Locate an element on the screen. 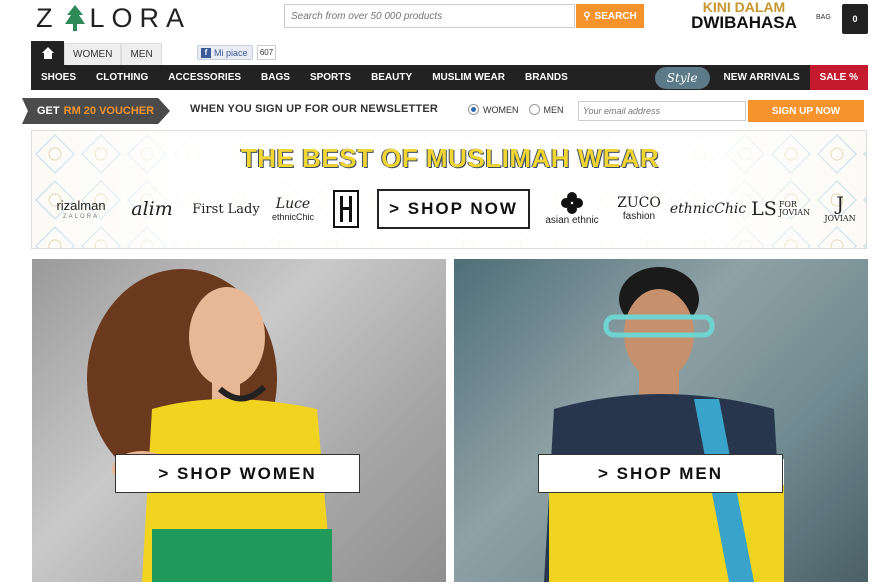 Image resolution: width=891 pixels, height=588 pixels. nav-sports: SPORTS is located at coordinates (330, 77).